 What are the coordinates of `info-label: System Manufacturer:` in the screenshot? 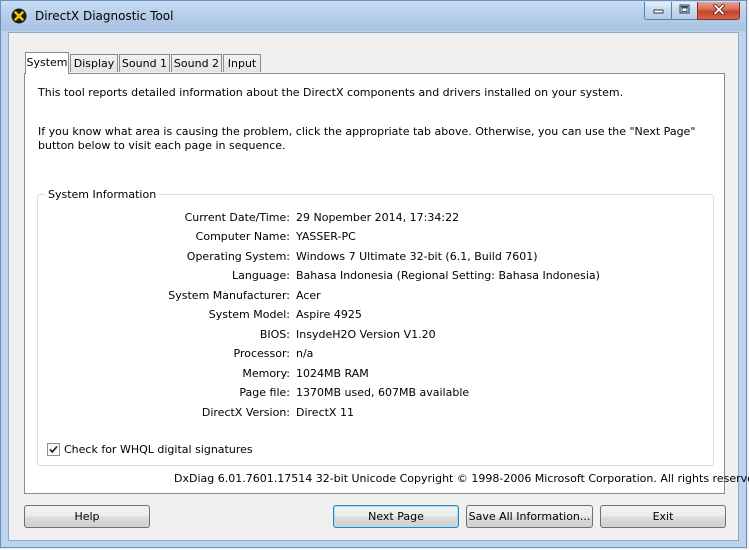 It's located at (229, 295).